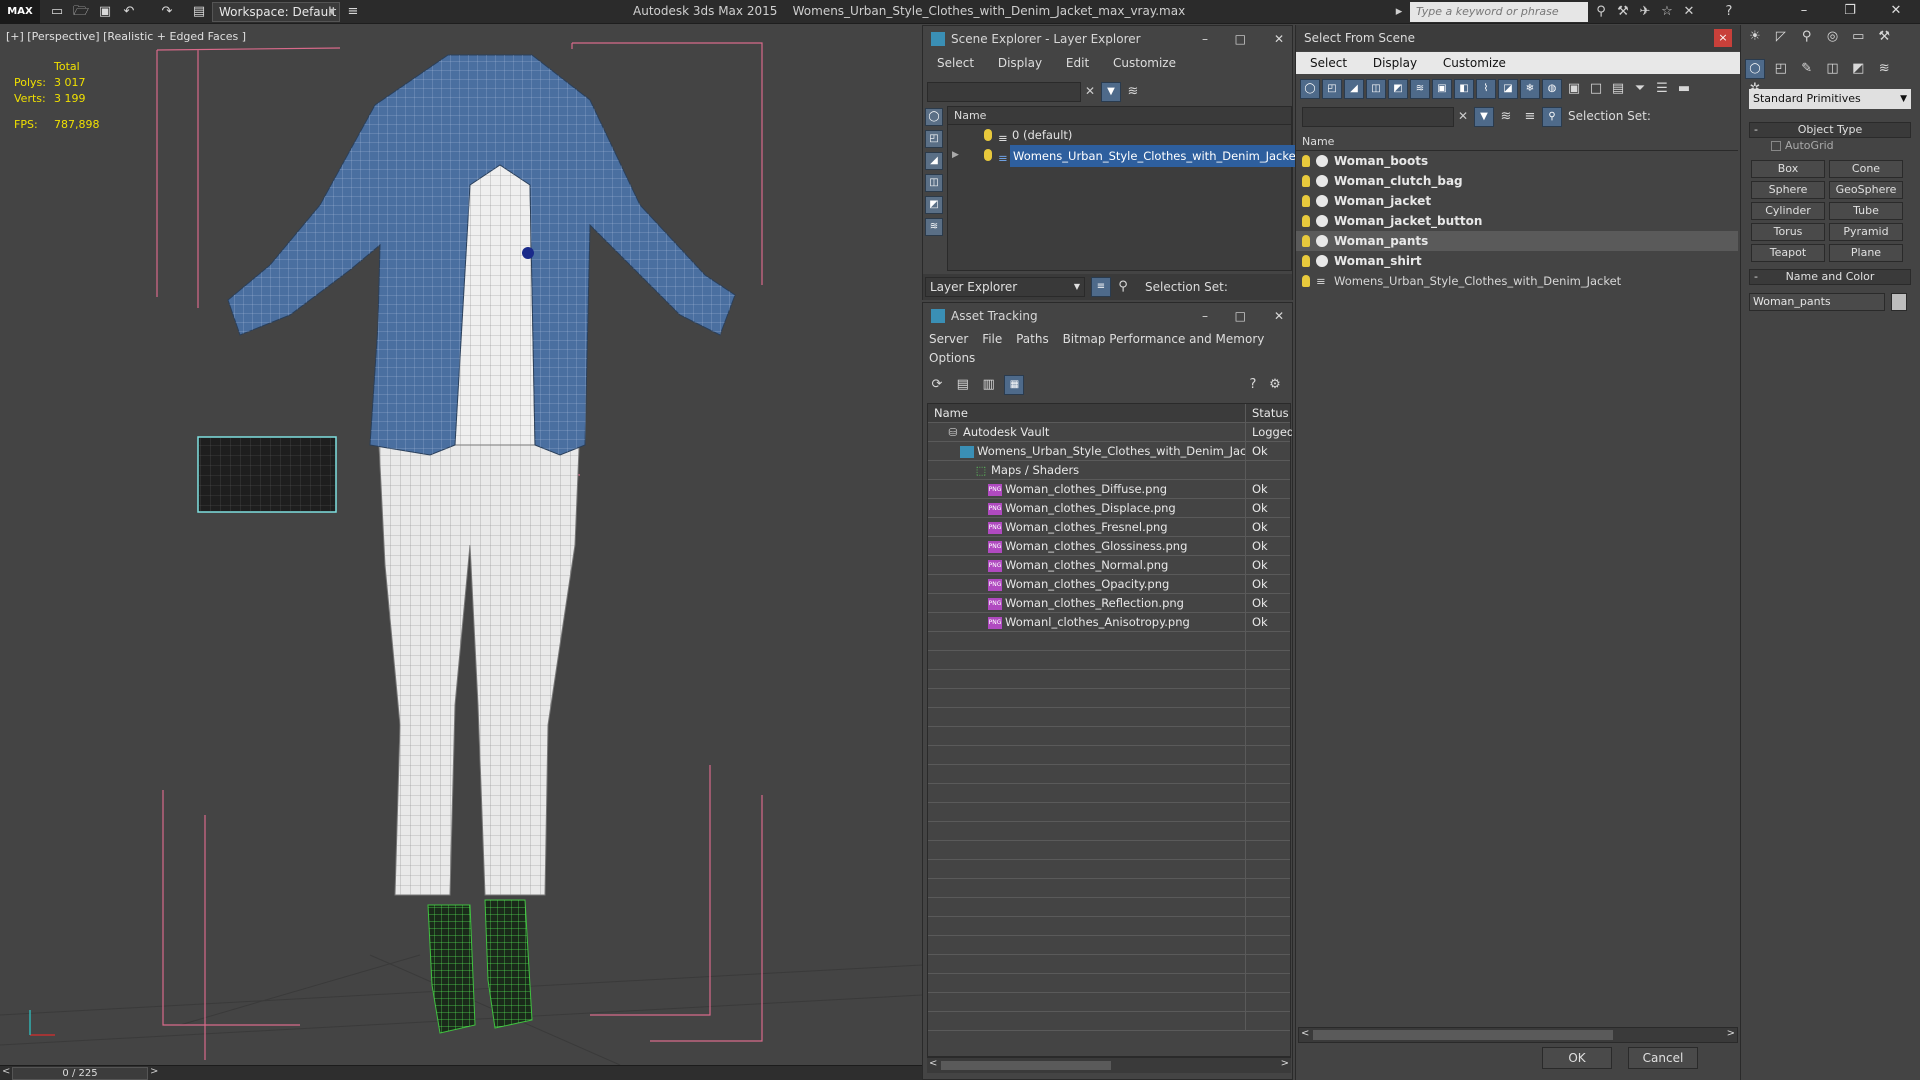  Describe the element at coordinates (1109, 489) in the screenshot. I see `table-row: PNG Woman_clothes_Diffuse.png Ok` at that location.